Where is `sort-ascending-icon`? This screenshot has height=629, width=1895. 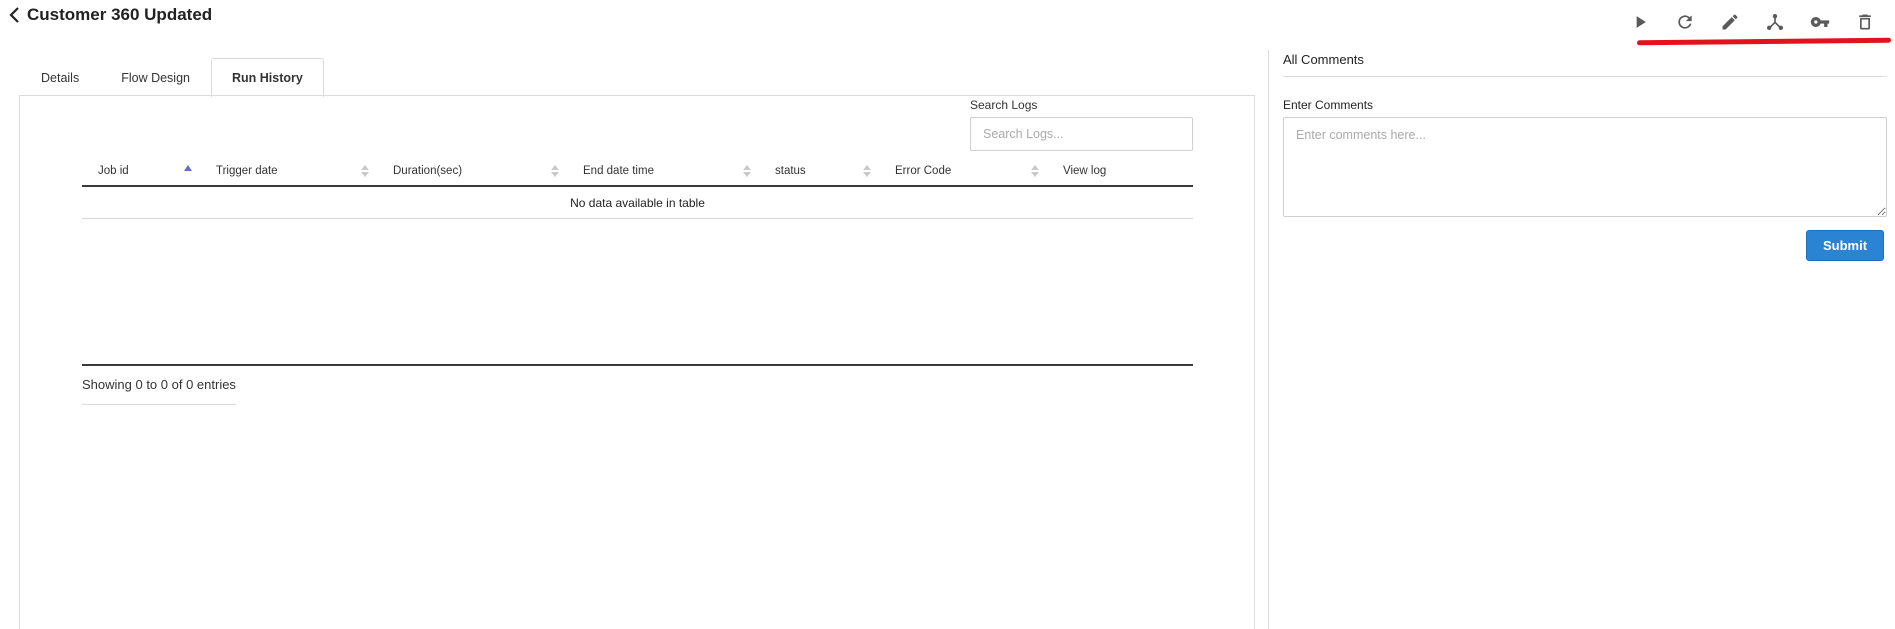 sort-ascending-icon is located at coordinates (188, 168).